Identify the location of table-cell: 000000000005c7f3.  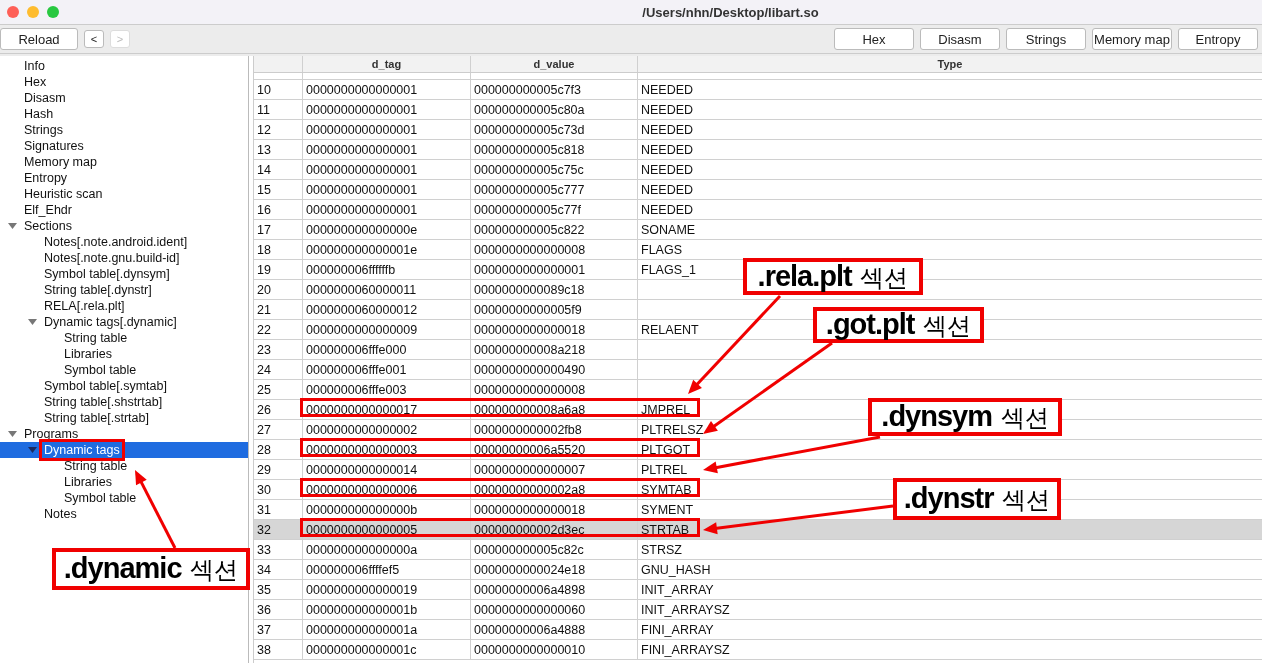
(554, 89).